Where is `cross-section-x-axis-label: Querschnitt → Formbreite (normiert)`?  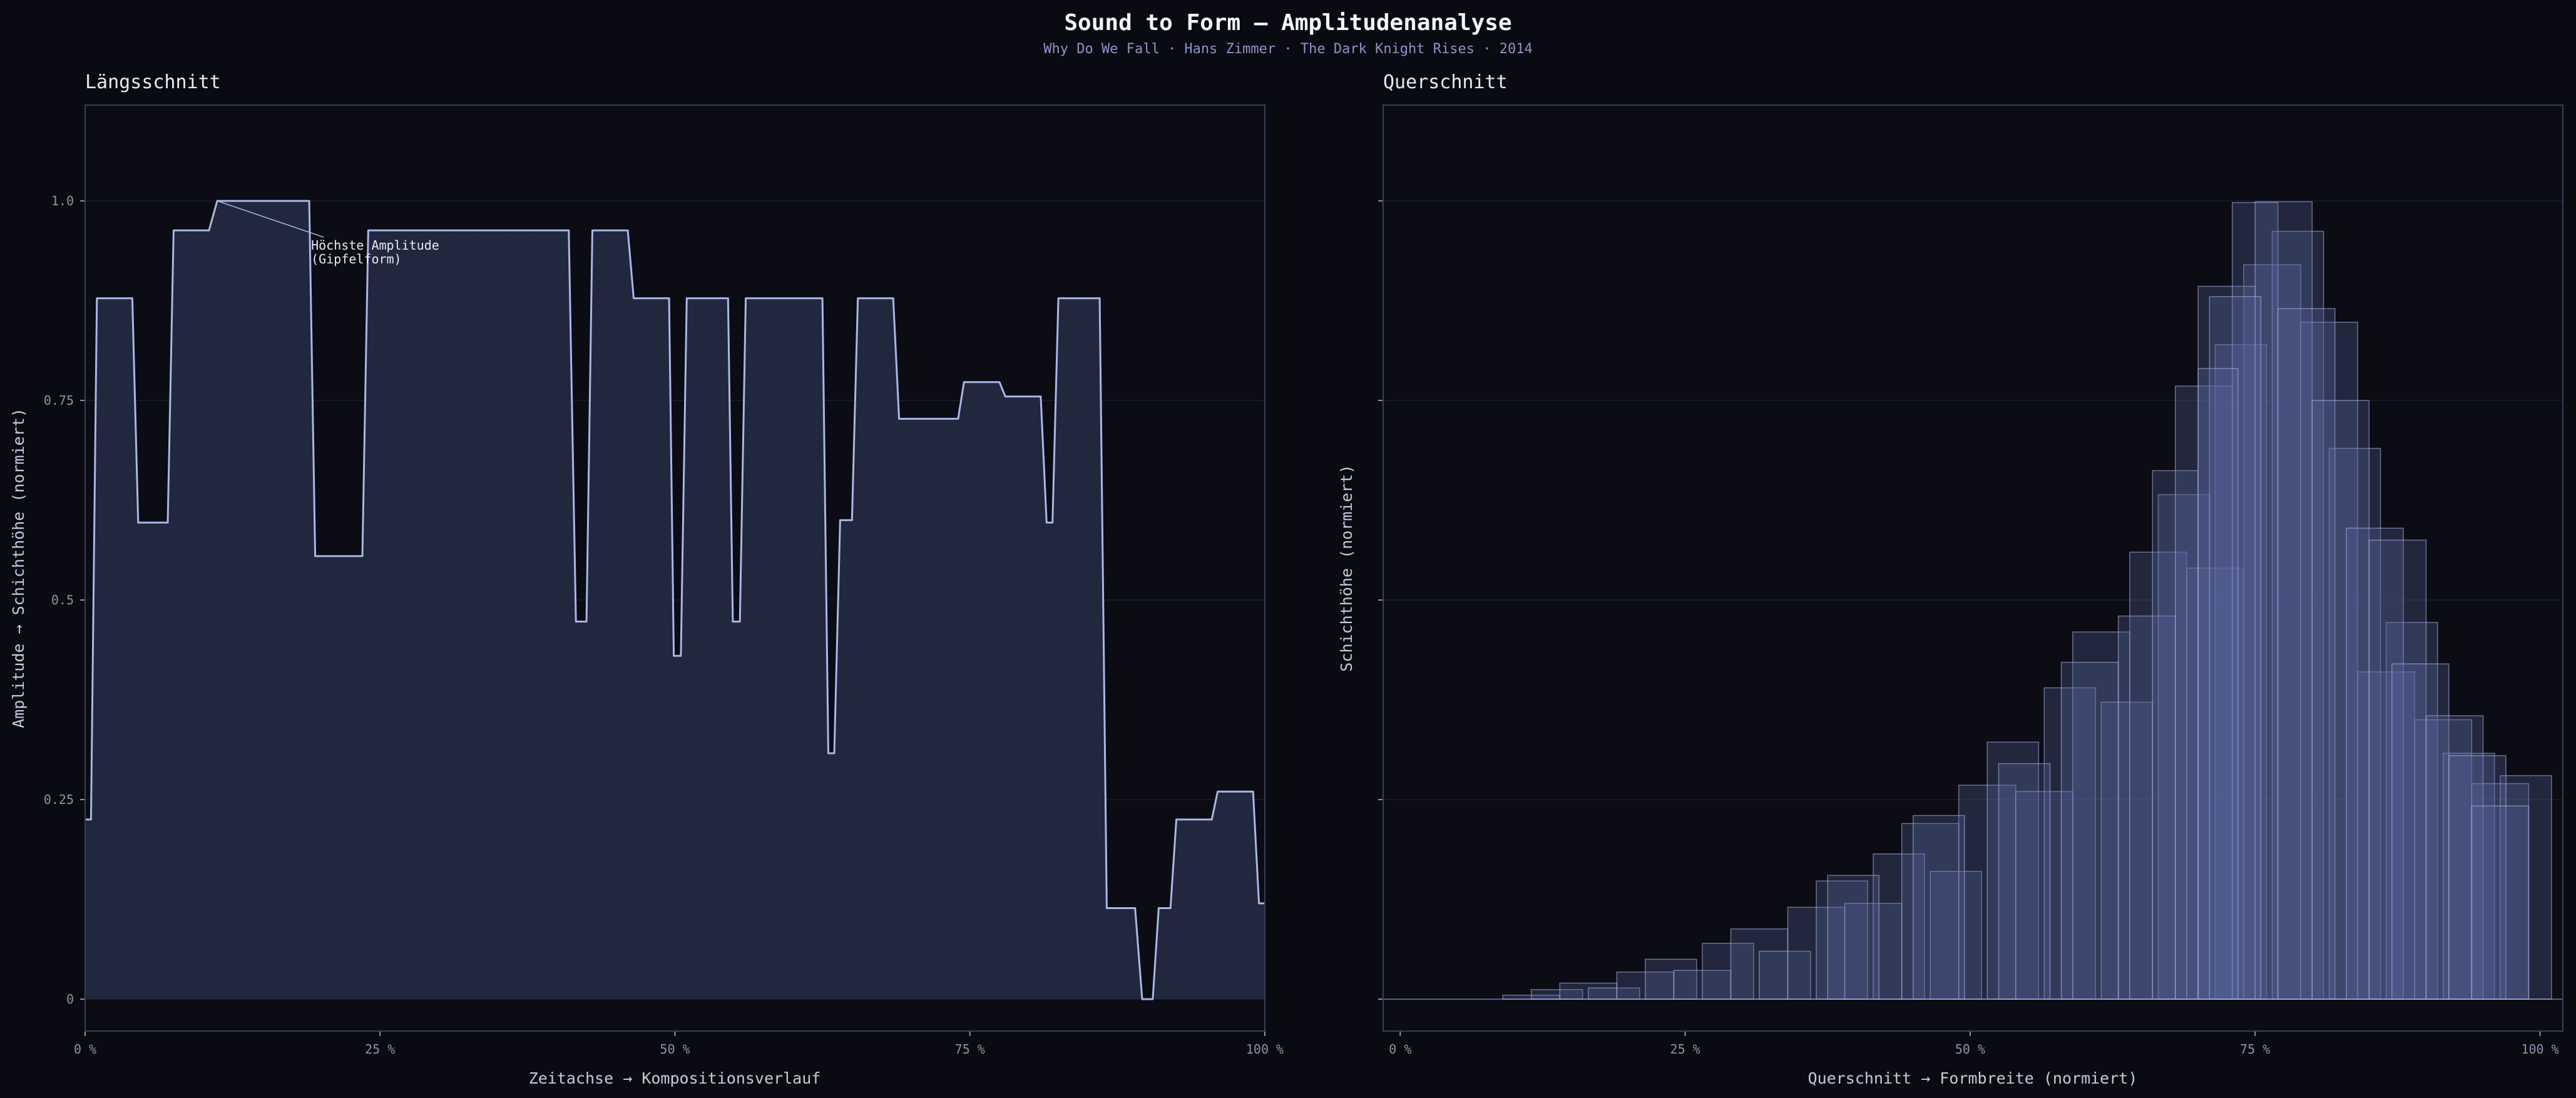
cross-section-x-axis-label: Querschnitt → Formbreite (normiert) is located at coordinates (1973, 1078).